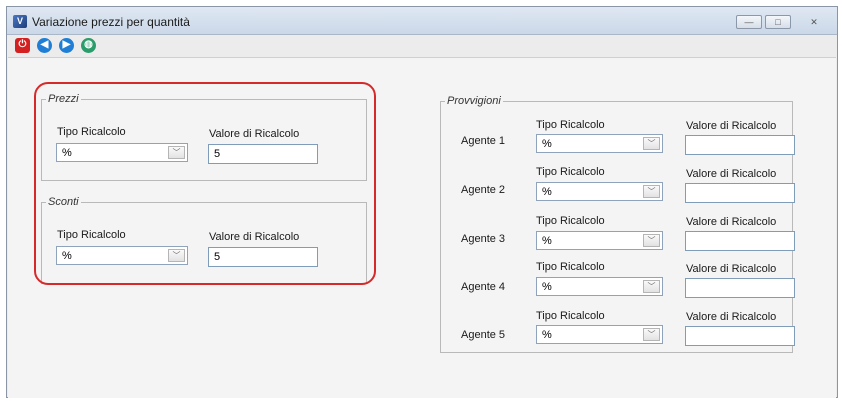  Describe the element at coordinates (20, 21) in the screenshot. I see `app-icon: V` at that location.